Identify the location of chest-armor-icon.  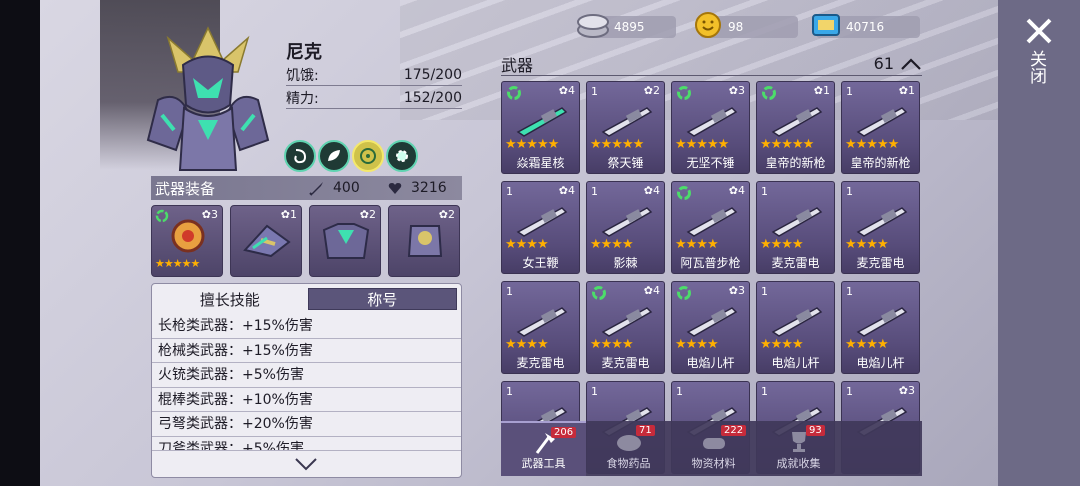
(346, 241).